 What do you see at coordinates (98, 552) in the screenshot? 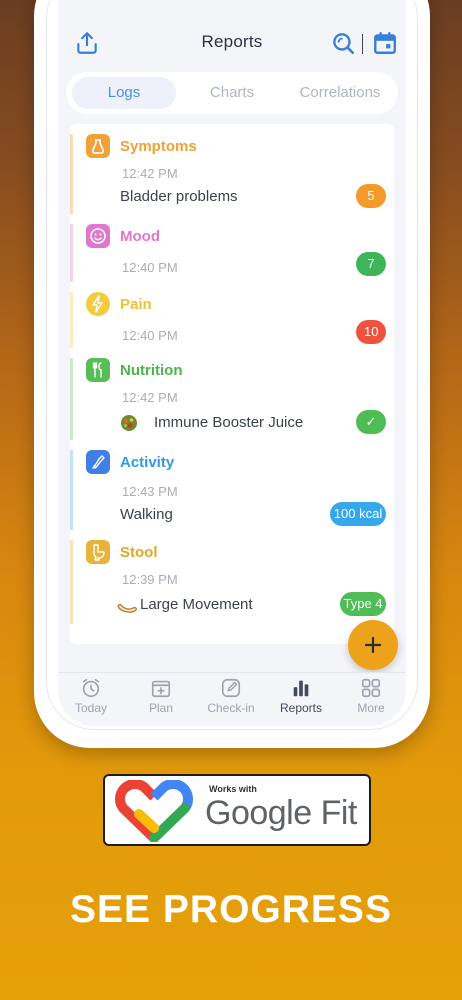
I see `toilet-icon` at bounding box center [98, 552].